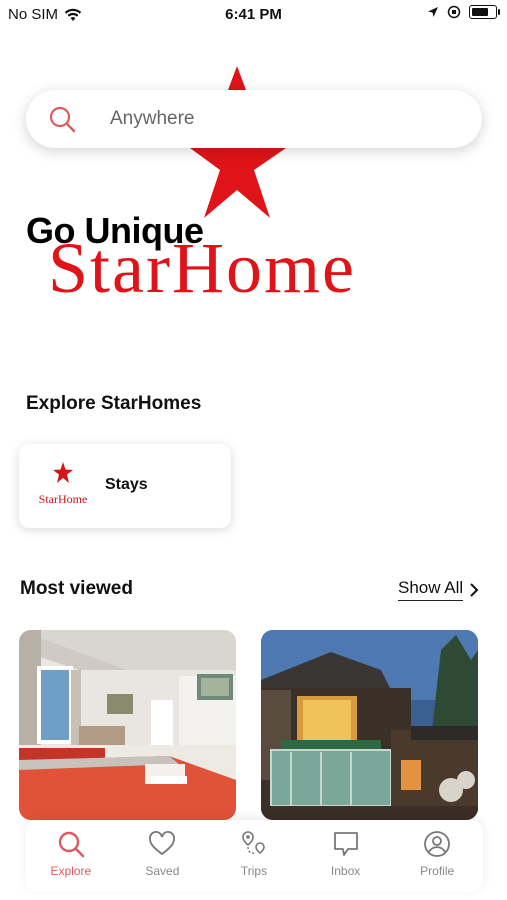  I want to click on chat-icon, so click(345, 844).